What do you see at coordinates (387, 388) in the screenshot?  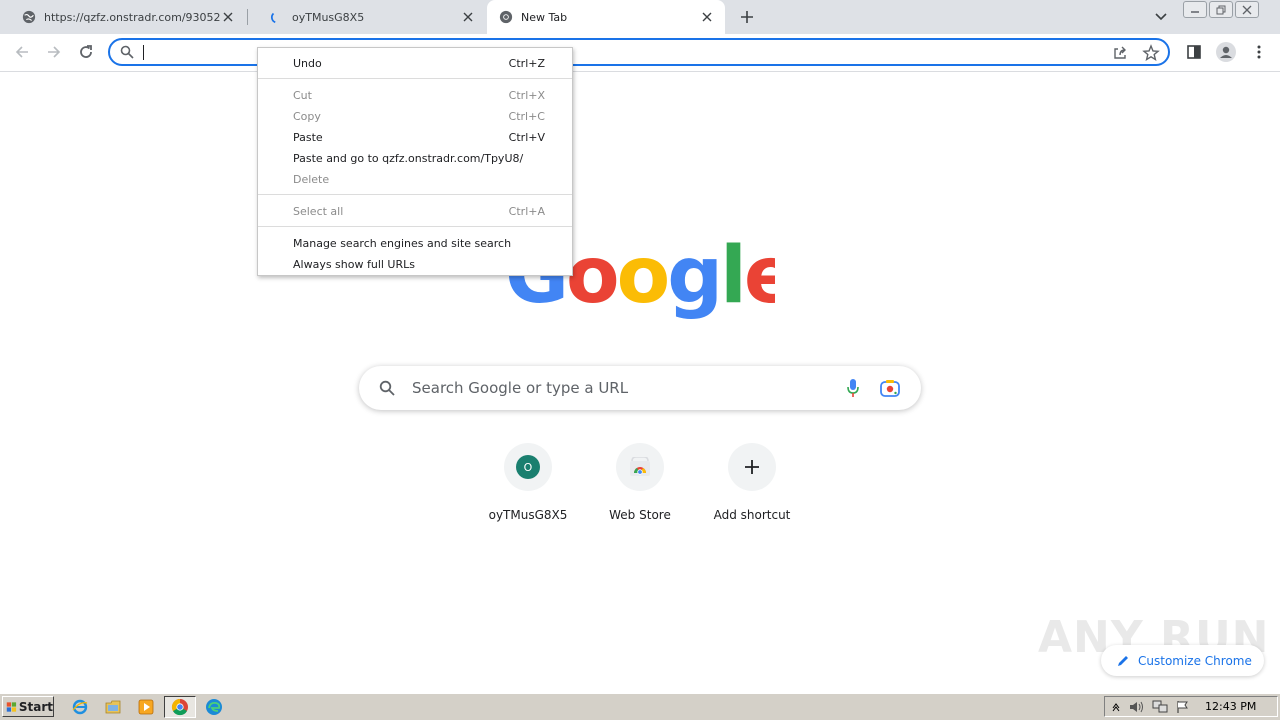 I see `search-icon` at bounding box center [387, 388].